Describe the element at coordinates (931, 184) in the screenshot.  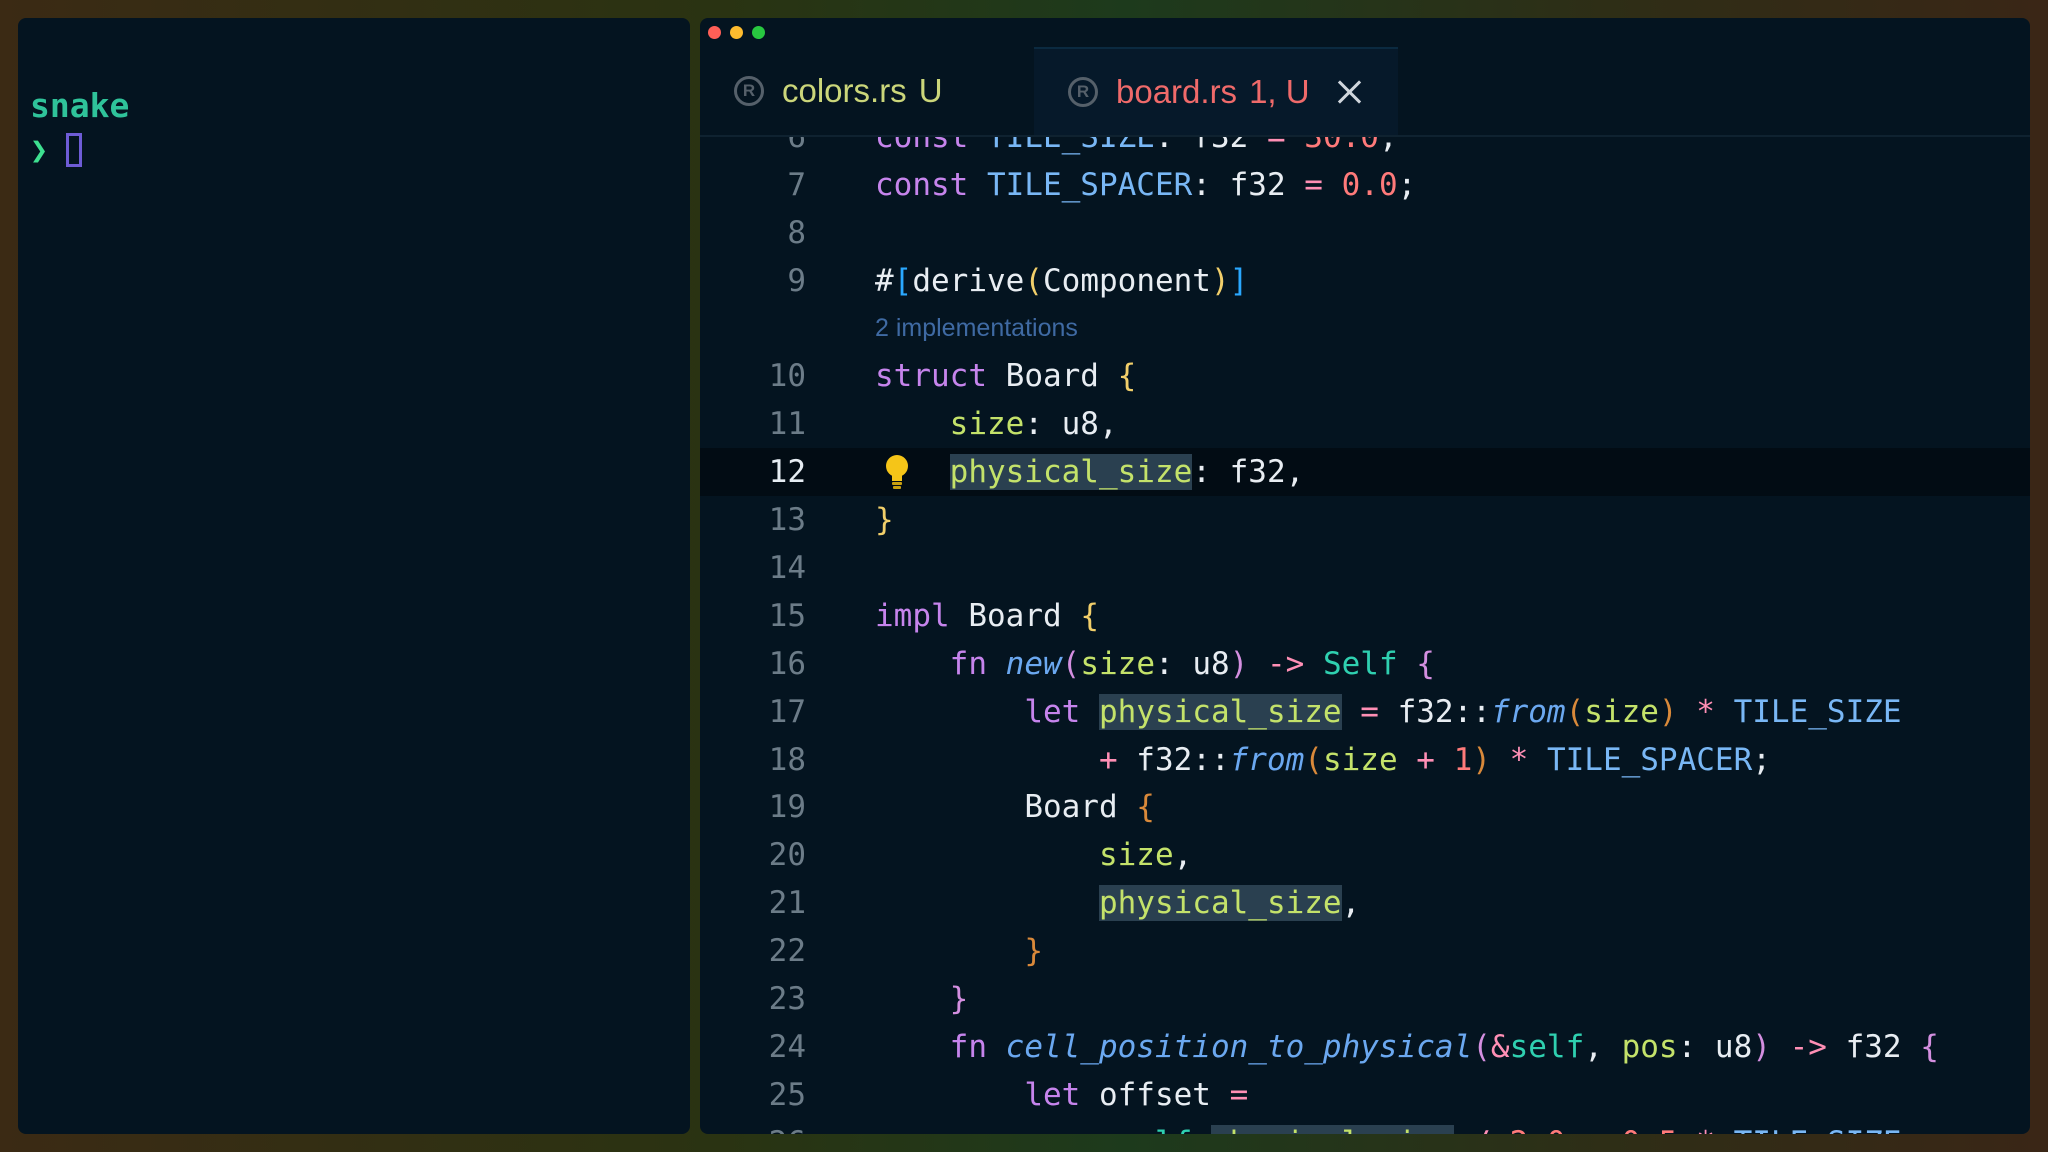
I see `code-token: const` at that location.